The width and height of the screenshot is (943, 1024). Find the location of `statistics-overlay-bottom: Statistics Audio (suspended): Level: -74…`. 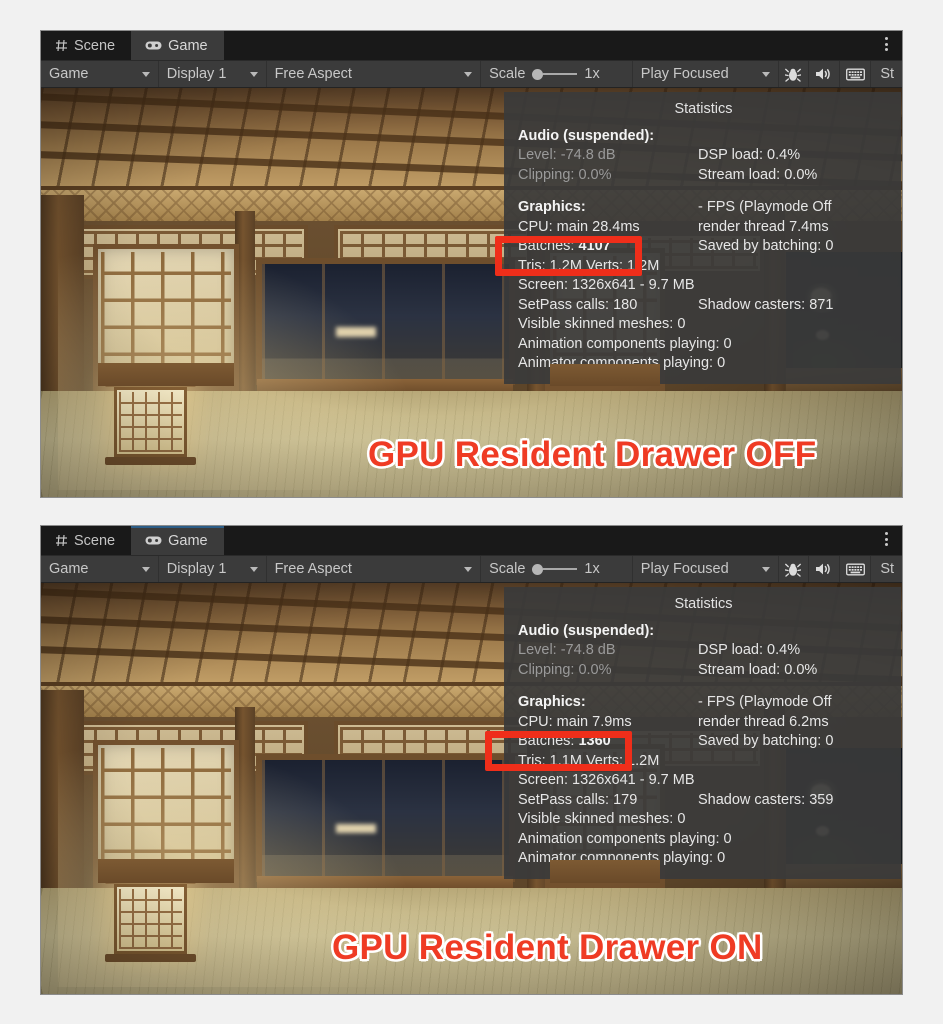

statistics-overlay-bottom: Statistics Audio (suspended): Level: -74… is located at coordinates (702, 733).